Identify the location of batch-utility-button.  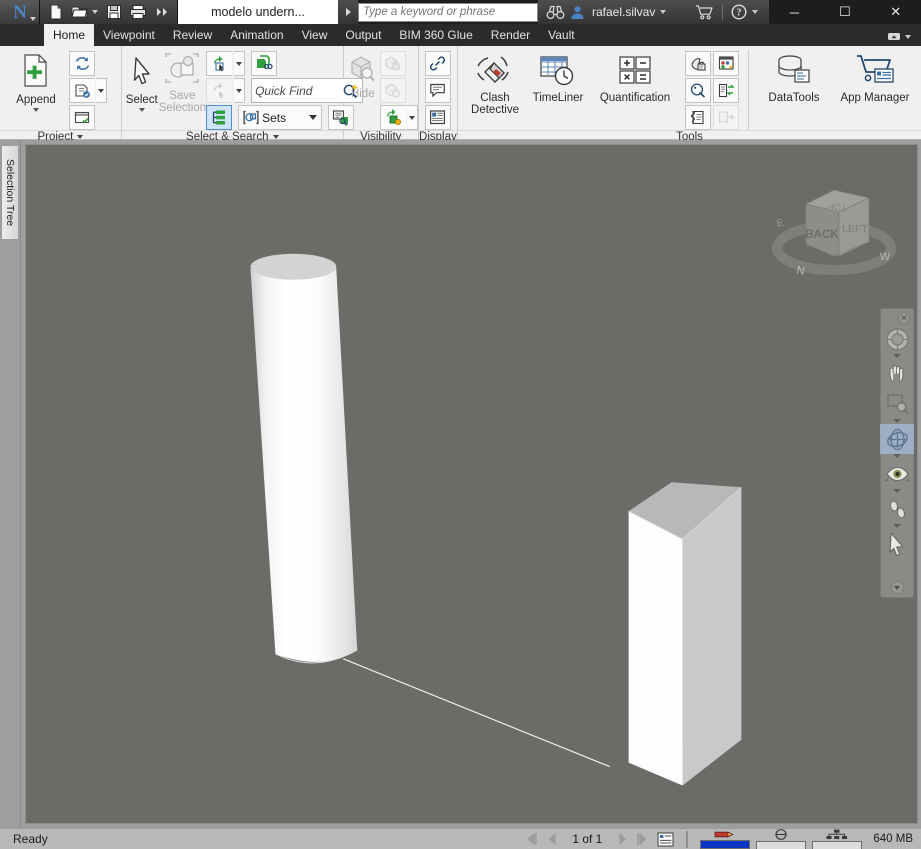
(698, 117).